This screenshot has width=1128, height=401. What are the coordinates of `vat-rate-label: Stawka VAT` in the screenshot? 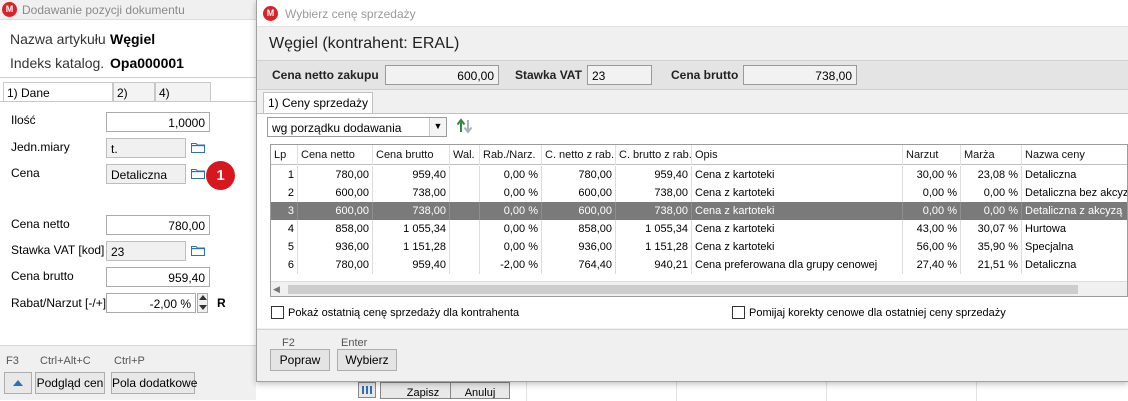 It's located at (548, 75).